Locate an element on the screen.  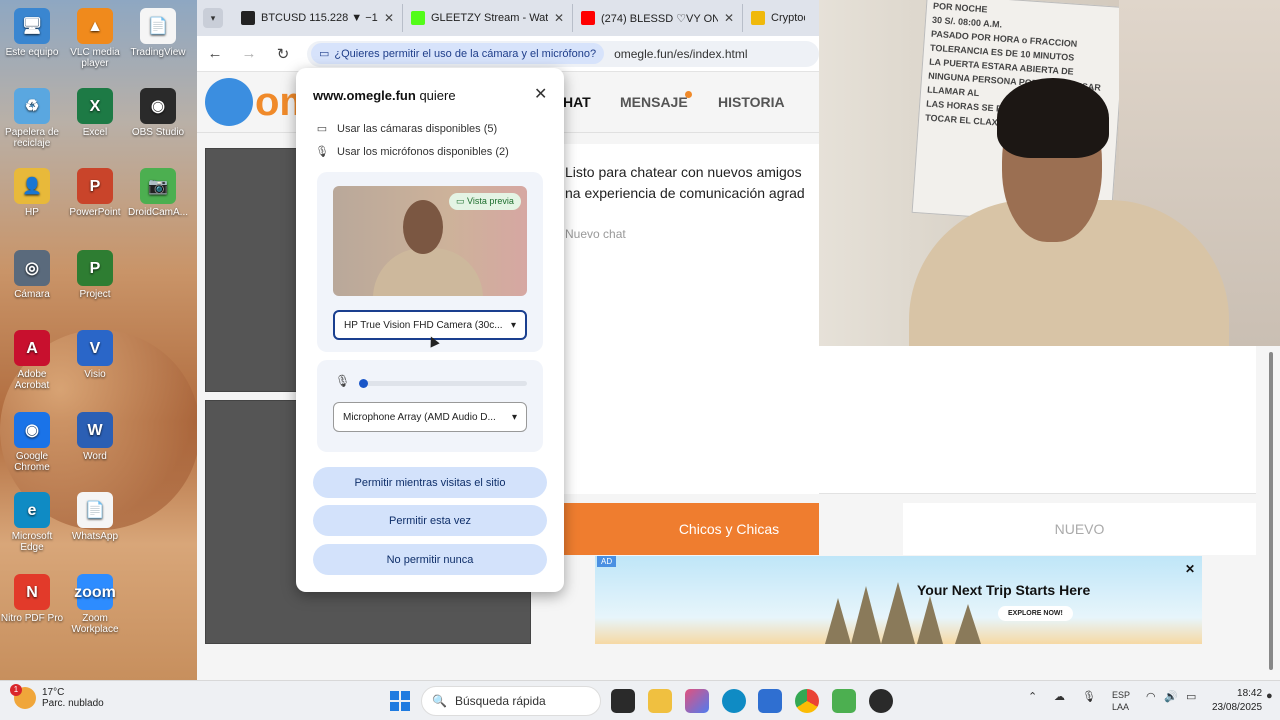
file-explorer-icon is located at coordinates (660, 701).